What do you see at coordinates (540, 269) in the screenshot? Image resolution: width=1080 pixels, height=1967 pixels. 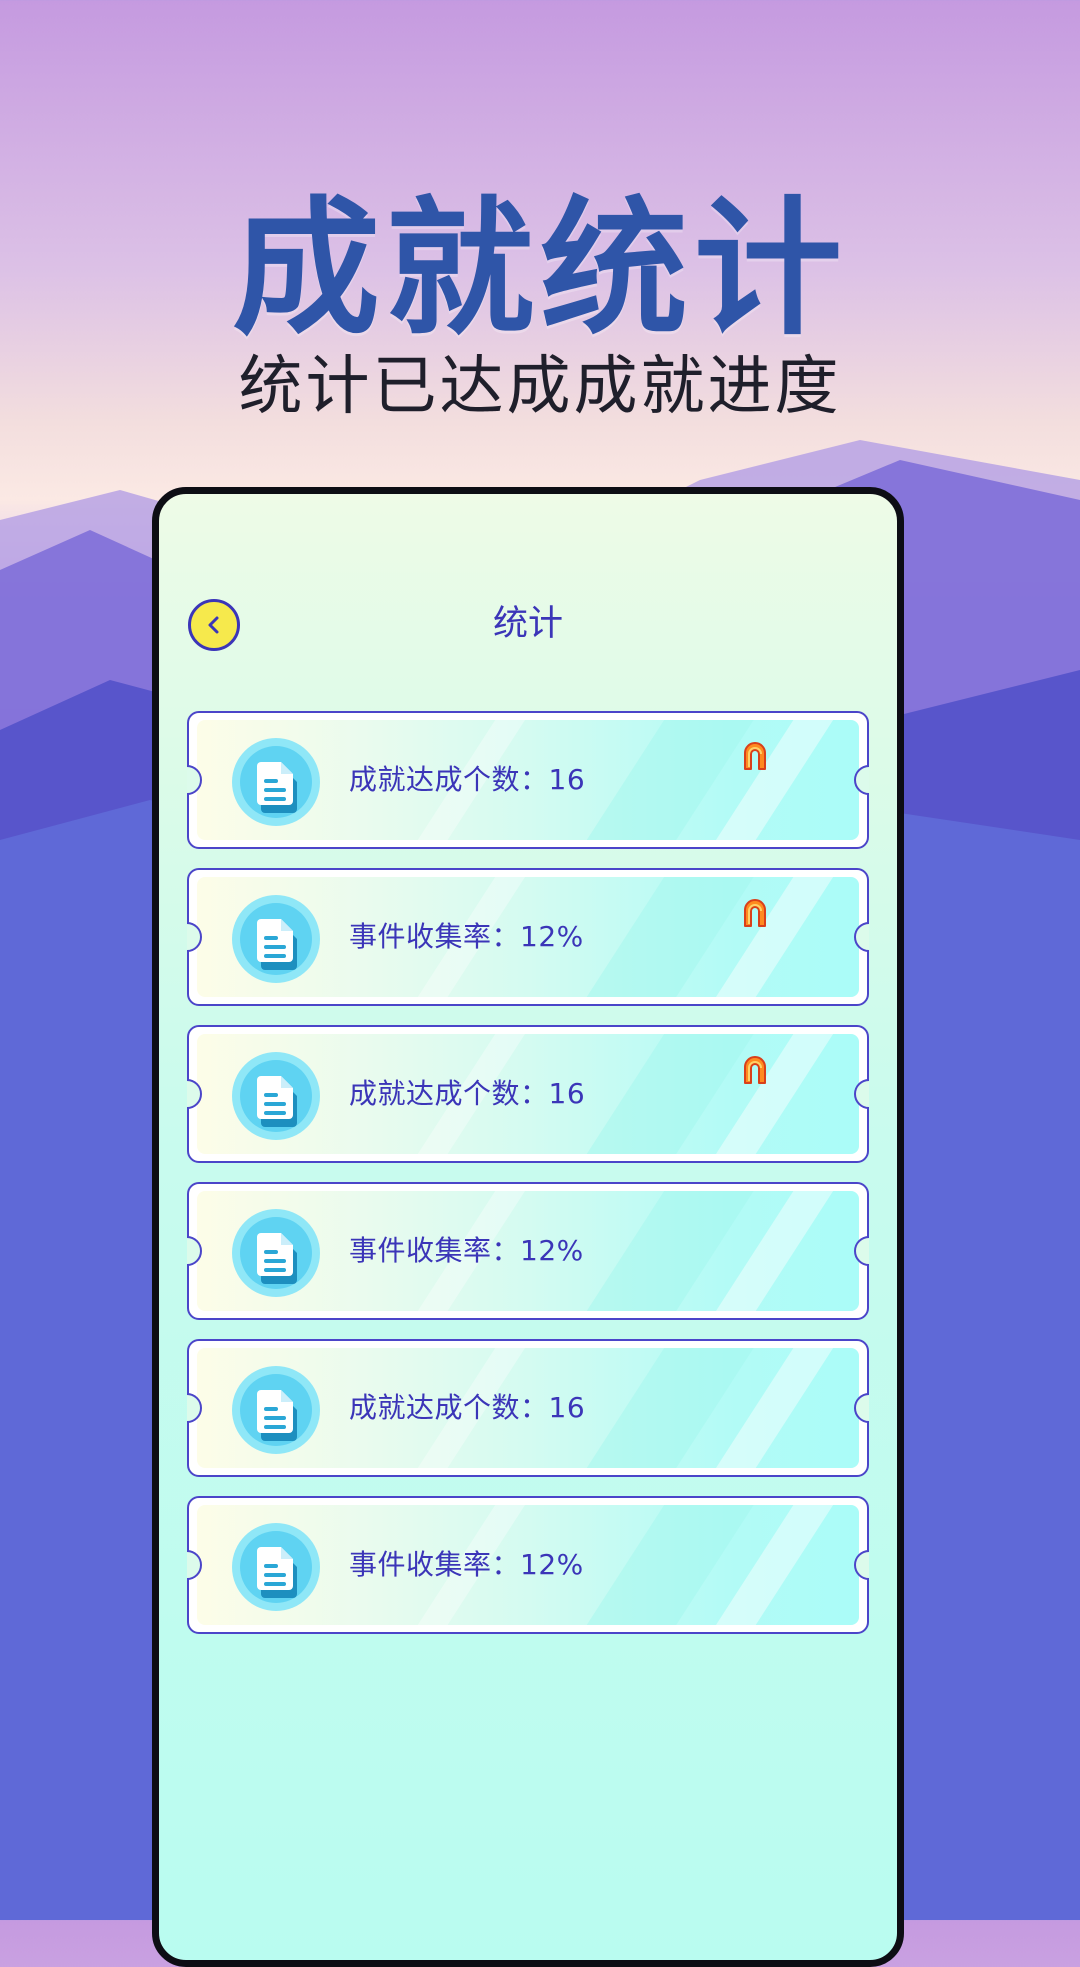 I see `page-title: 成就统计` at bounding box center [540, 269].